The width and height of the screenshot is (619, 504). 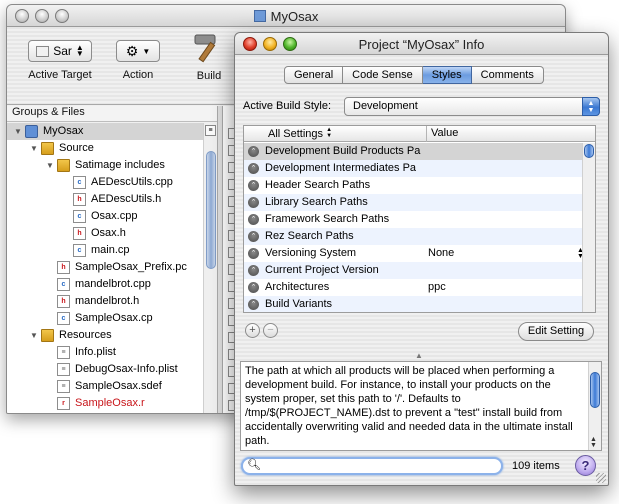 I want to click on settings-row: ⌃ Rez Search Paths, so click(x=413, y=236).